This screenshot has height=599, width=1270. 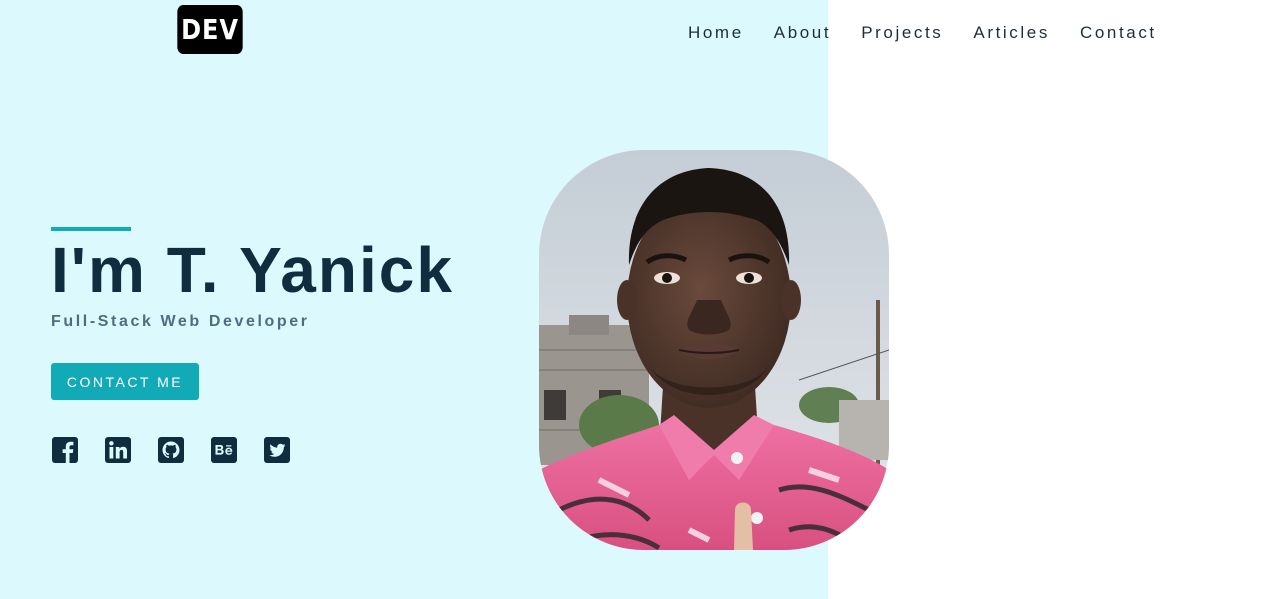 What do you see at coordinates (802, 33) in the screenshot?
I see `nav-item-about: About` at bounding box center [802, 33].